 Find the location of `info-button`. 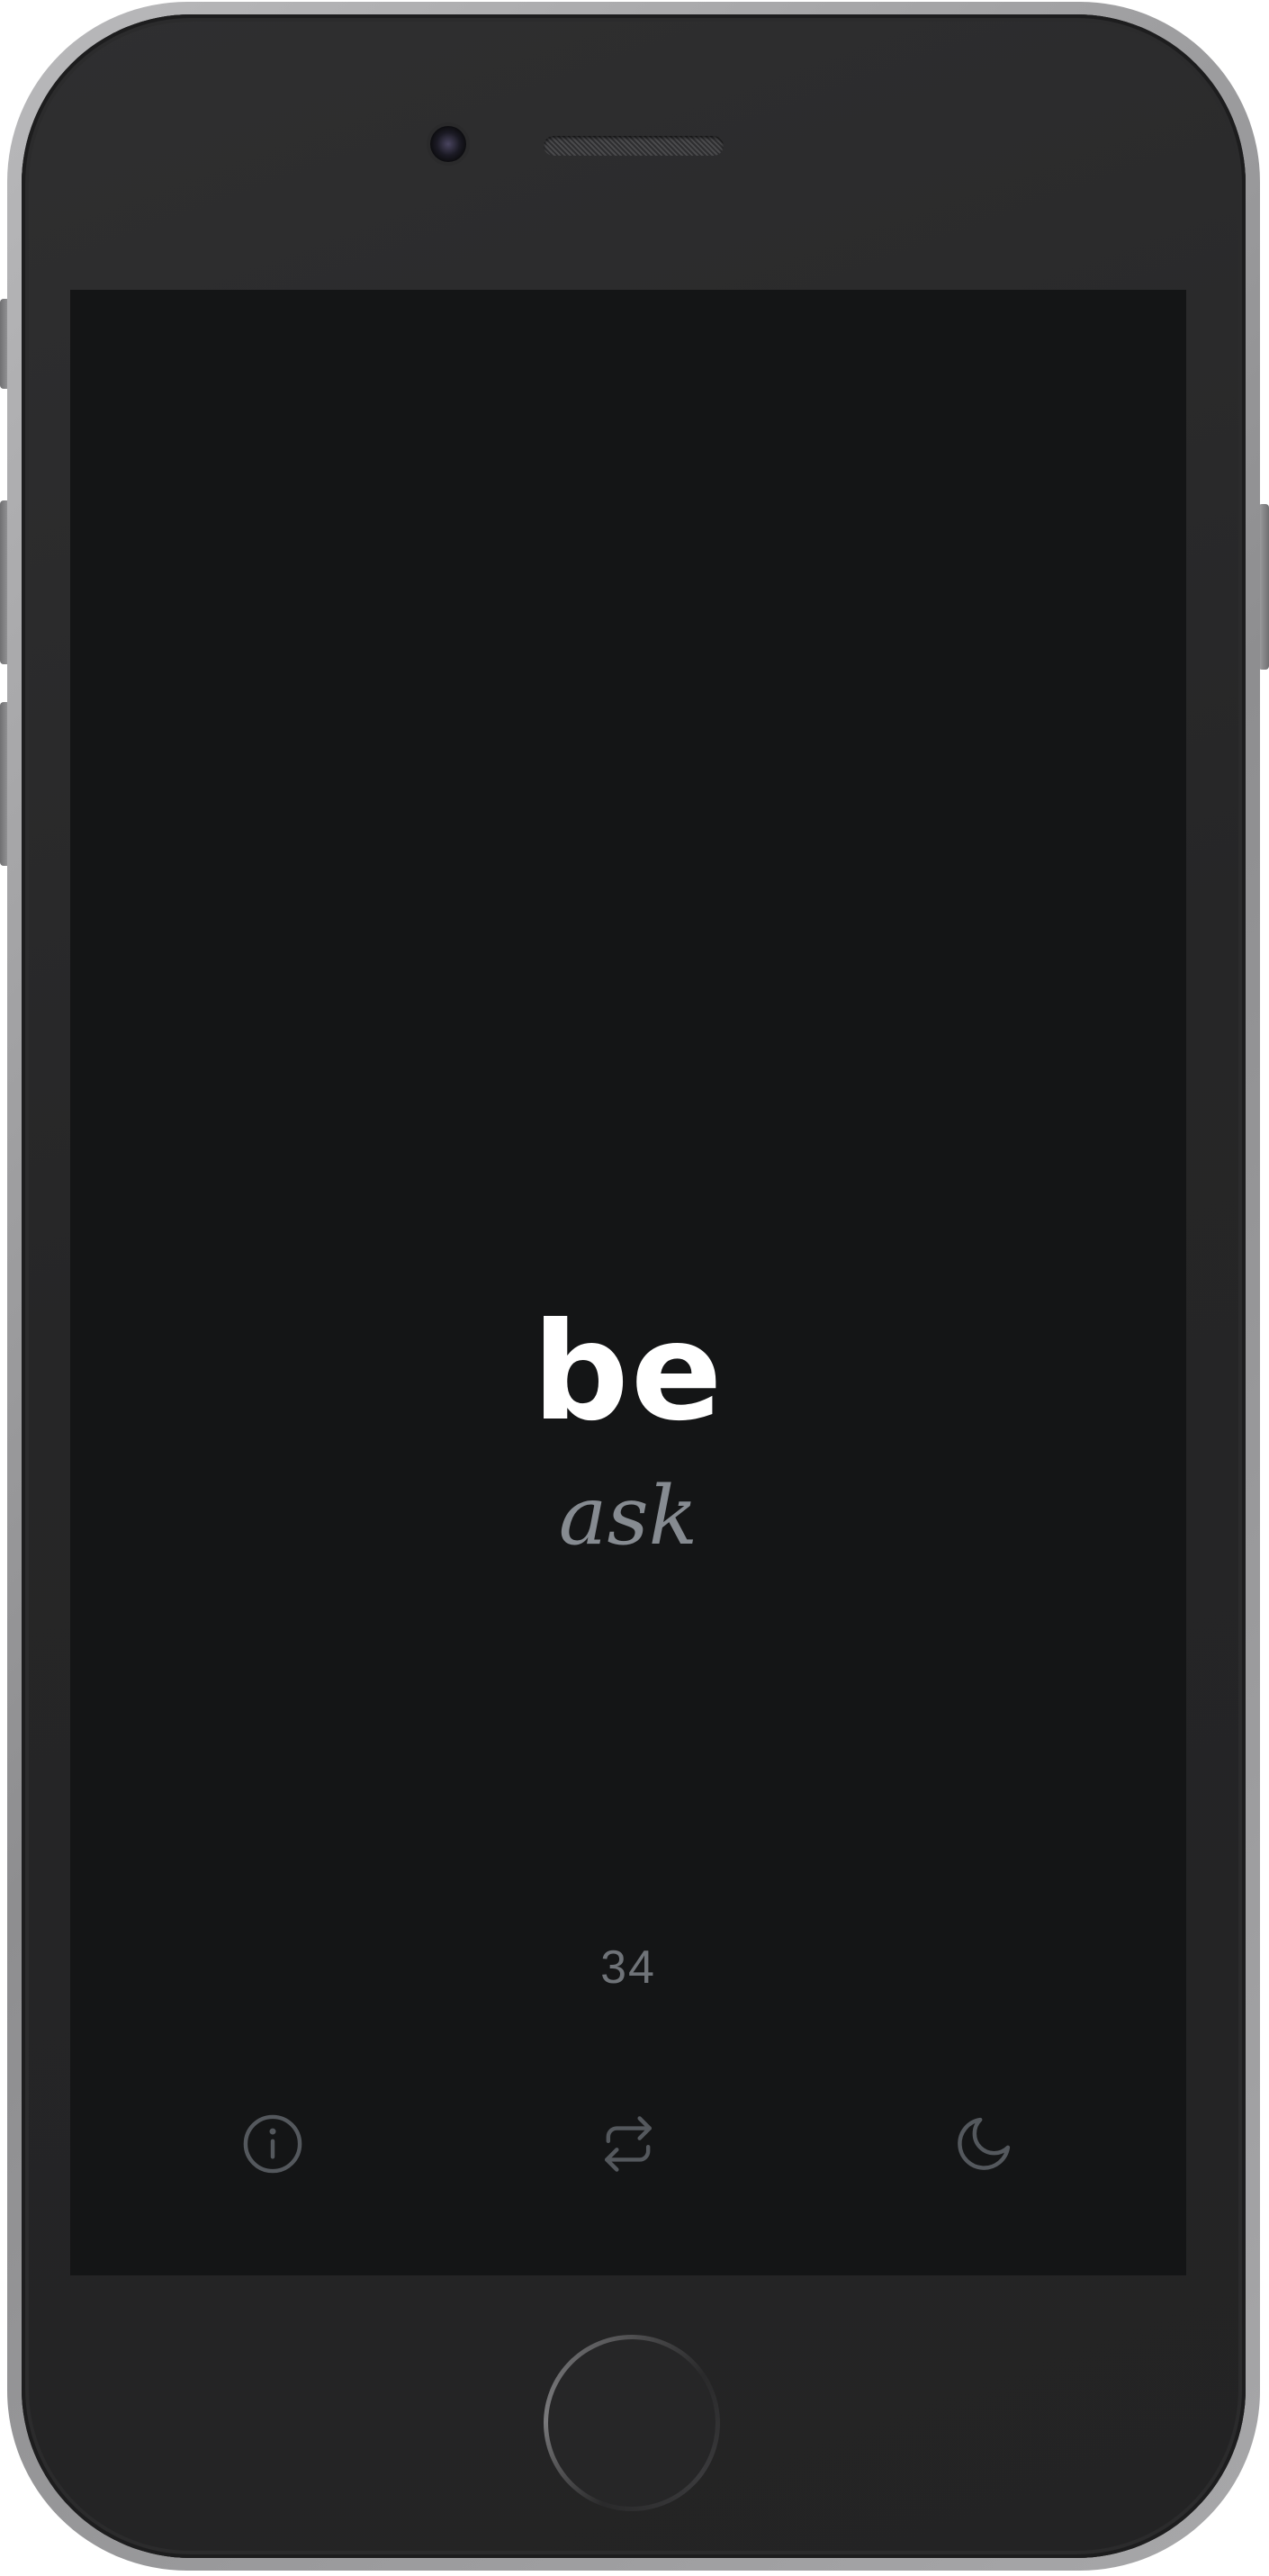

info-button is located at coordinates (273, 2144).